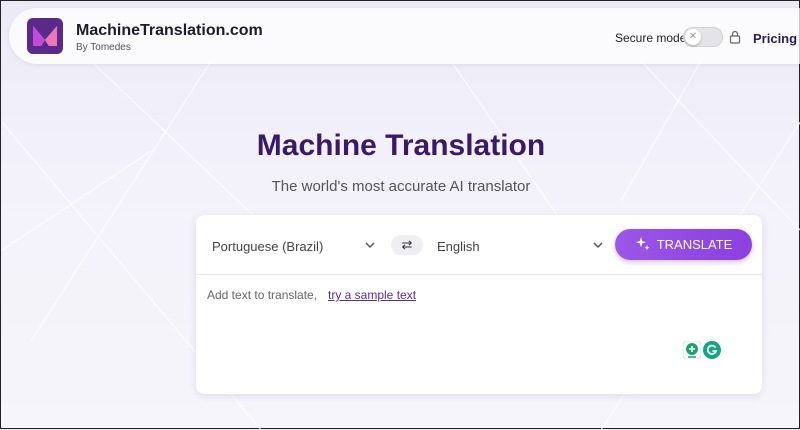 Image resolution: width=800 pixels, height=430 pixels. What do you see at coordinates (45, 36) in the screenshot?
I see `machinetranslation-logo-icon` at bounding box center [45, 36].